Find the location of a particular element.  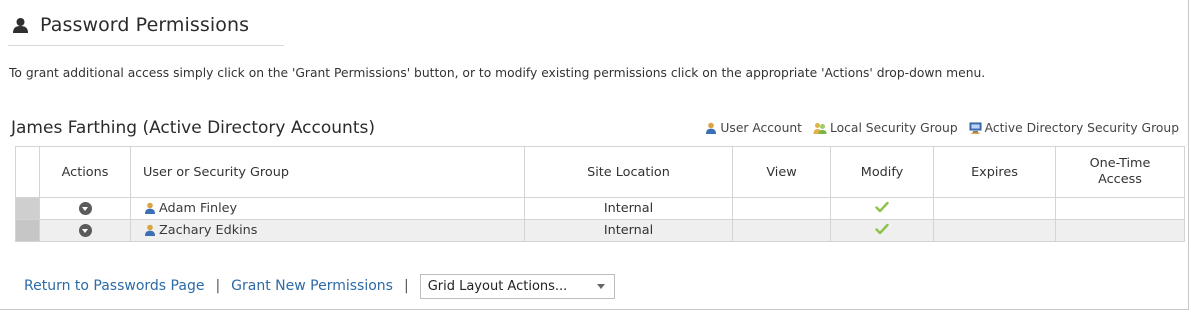

local-group-icon is located at coordinates (820, 128).